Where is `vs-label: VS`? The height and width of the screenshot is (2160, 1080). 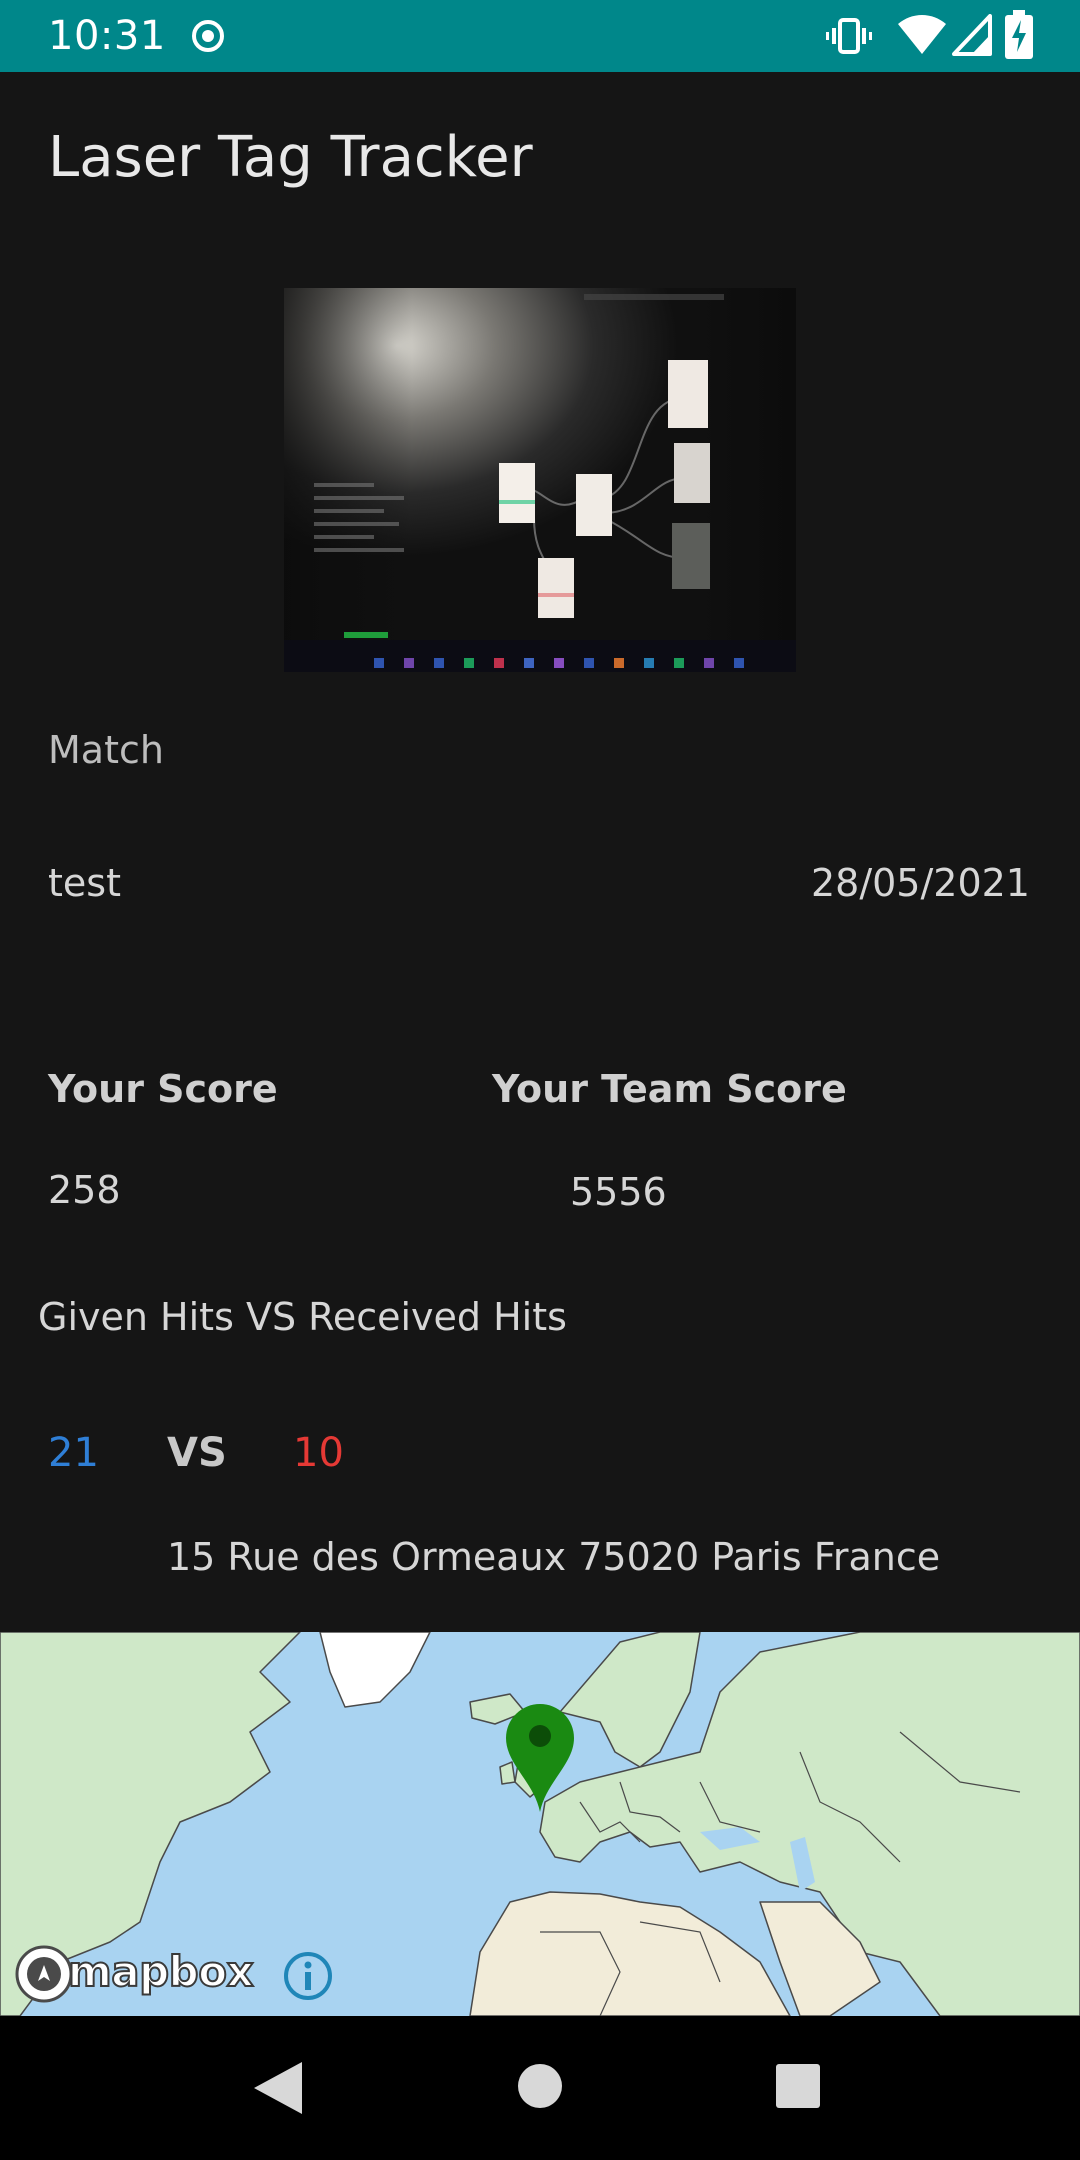 vs-label: VS is located at coordinates (197, 1453).